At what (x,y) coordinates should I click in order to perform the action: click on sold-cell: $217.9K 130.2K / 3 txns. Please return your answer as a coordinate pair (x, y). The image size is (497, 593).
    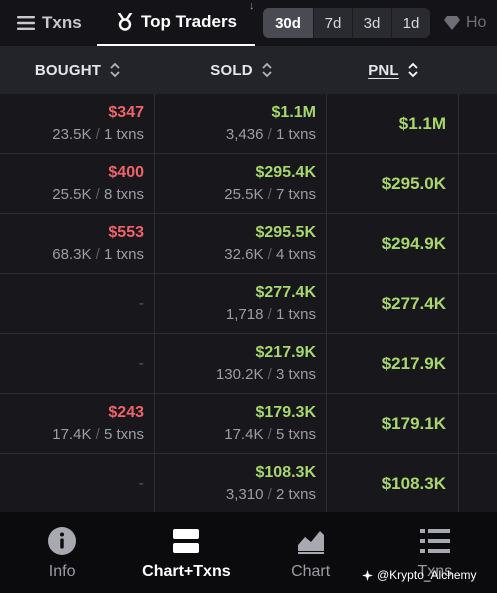
    Looking at the image, I should click on (241, 363).